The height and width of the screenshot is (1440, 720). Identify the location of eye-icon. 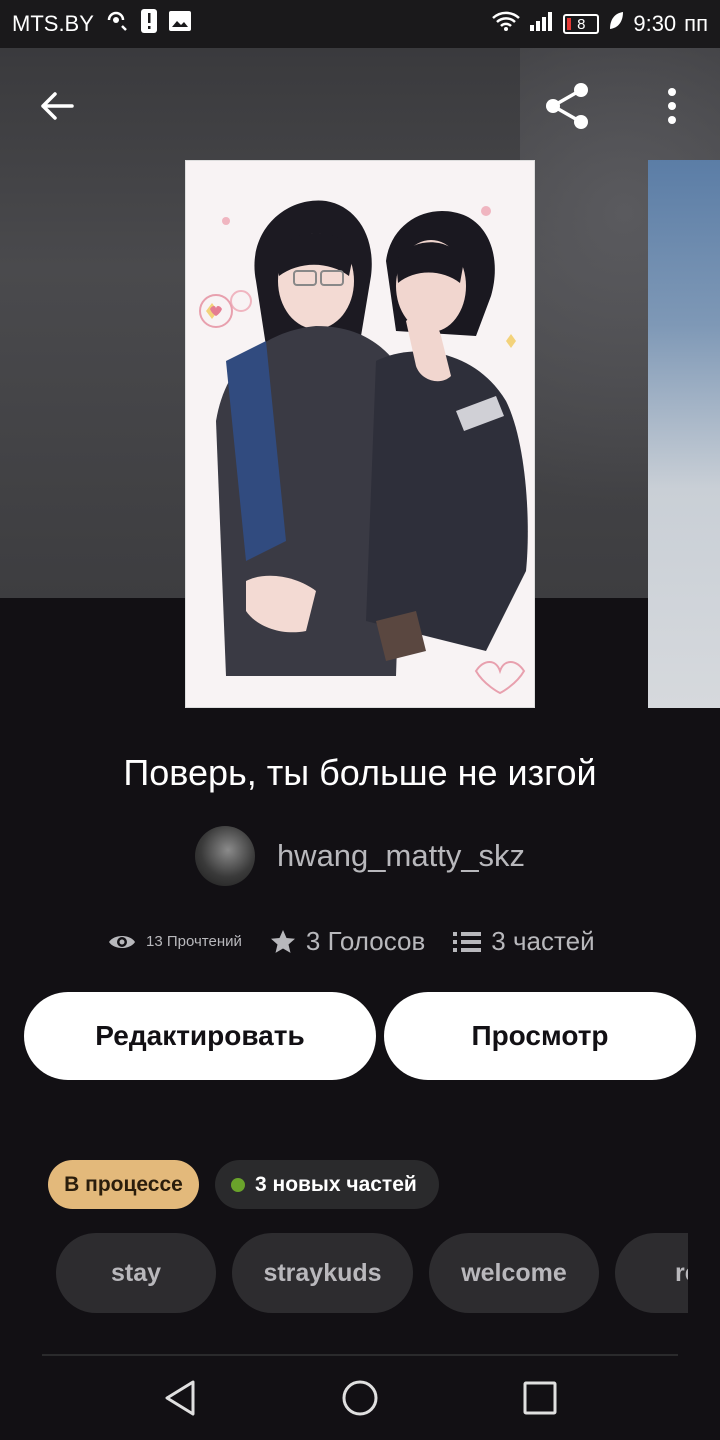
(122, 941).